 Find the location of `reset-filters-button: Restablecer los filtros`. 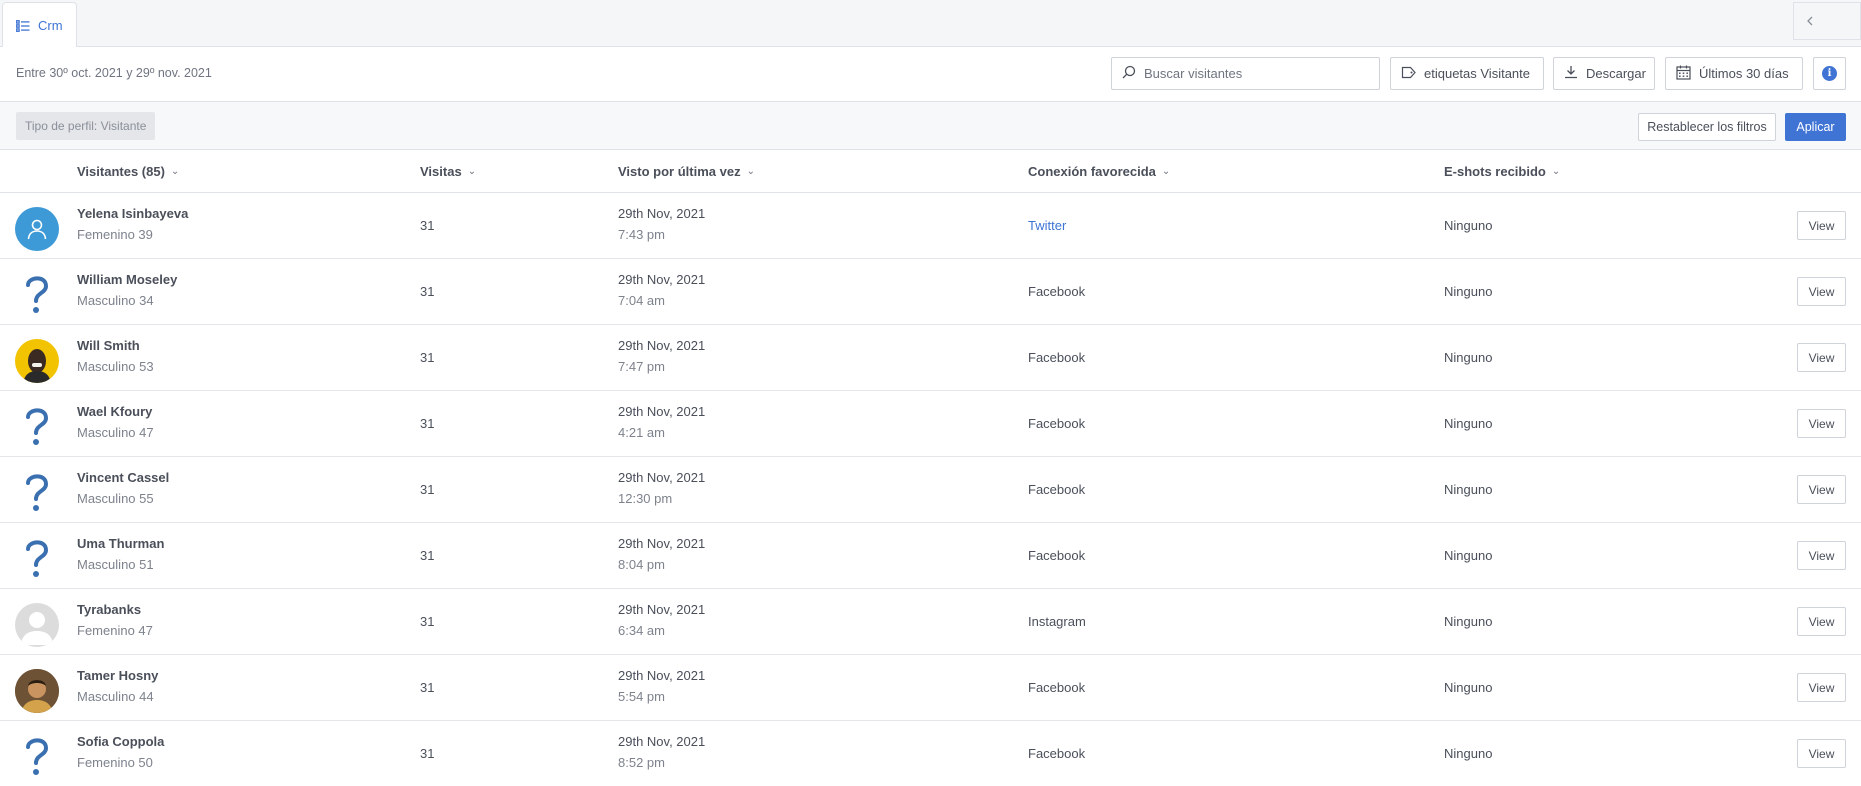

reset-filters-button: Restablecer los filtros is located at coordinates (1707, 127).